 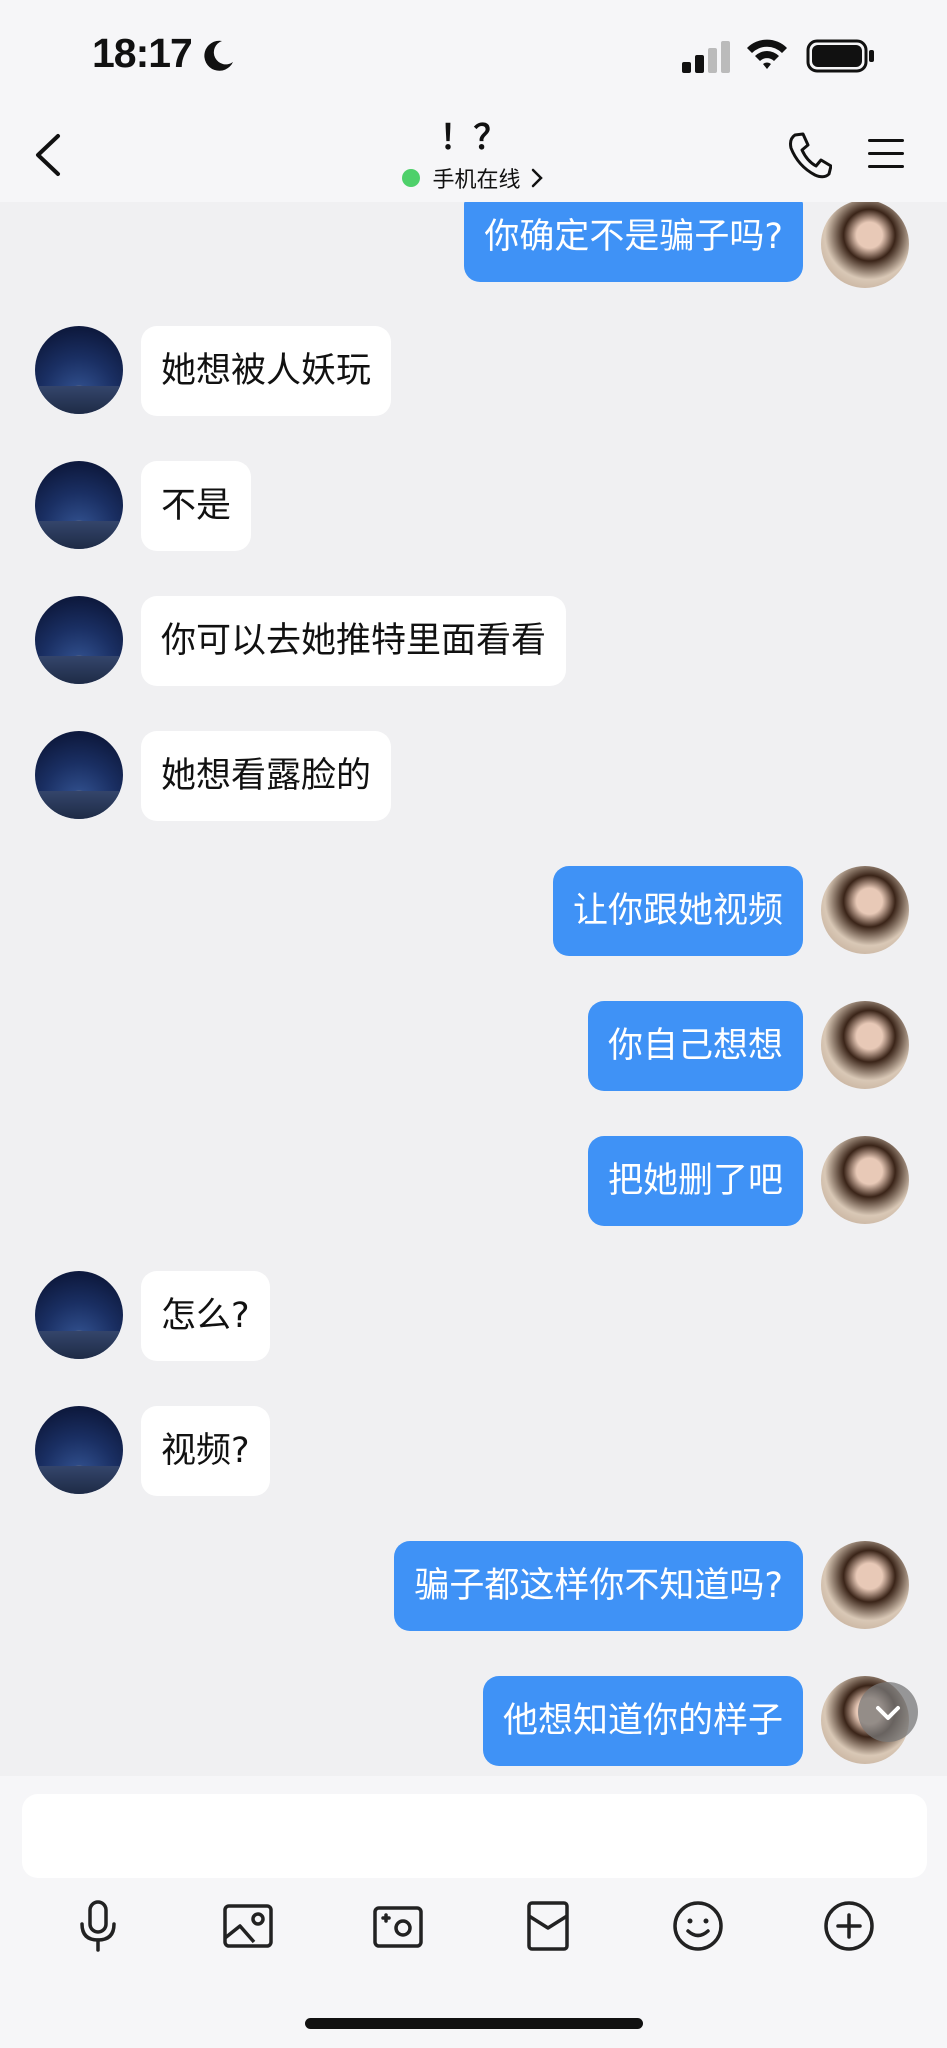 I want to click on message-row: 视频?, so click(x=152, y=1451).